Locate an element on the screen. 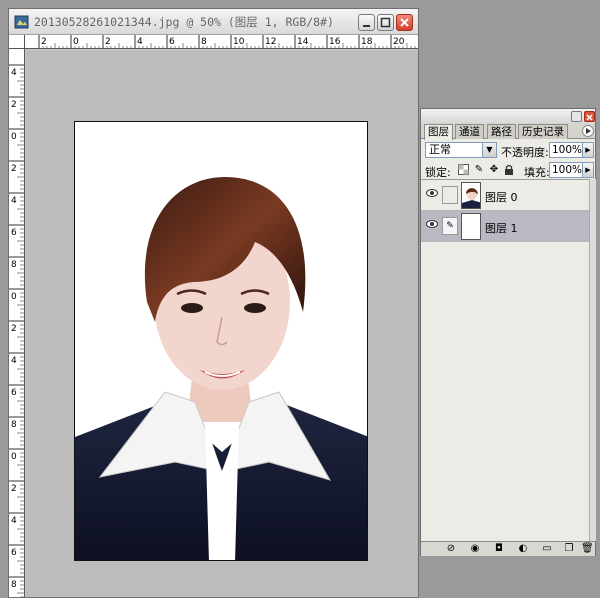 The image size is (600, 598). layer-link-cell is located at coordinates (450, 195).